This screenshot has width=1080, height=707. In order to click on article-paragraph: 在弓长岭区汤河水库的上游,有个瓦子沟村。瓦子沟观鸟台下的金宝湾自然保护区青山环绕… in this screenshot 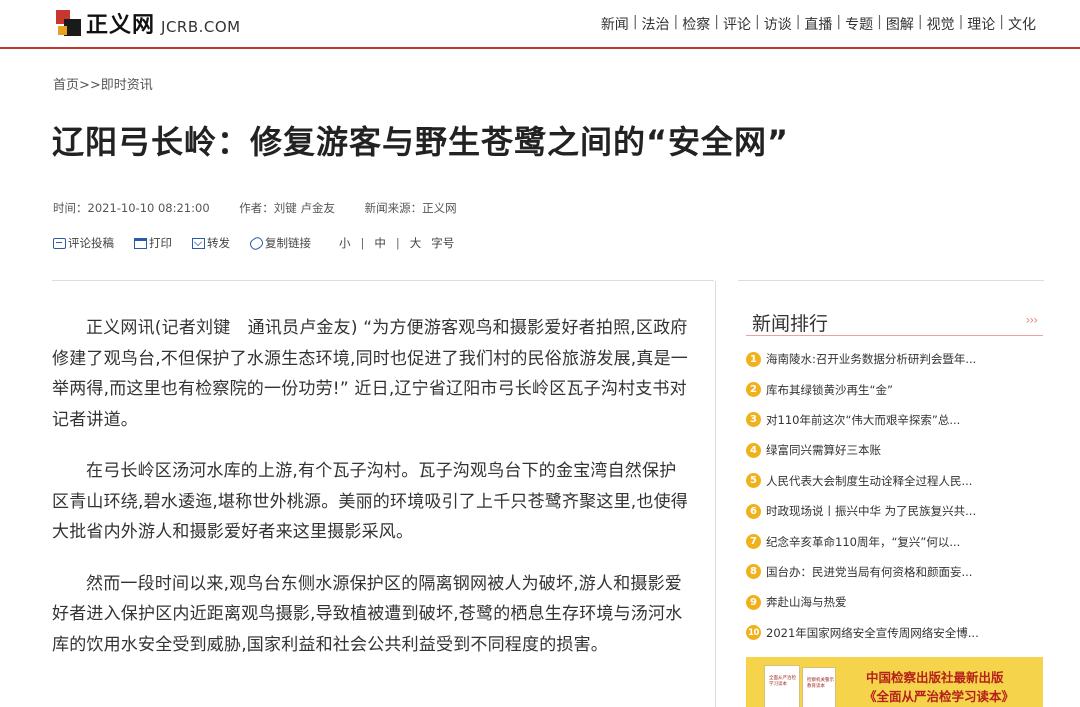, I will do `click(370, 501)`.